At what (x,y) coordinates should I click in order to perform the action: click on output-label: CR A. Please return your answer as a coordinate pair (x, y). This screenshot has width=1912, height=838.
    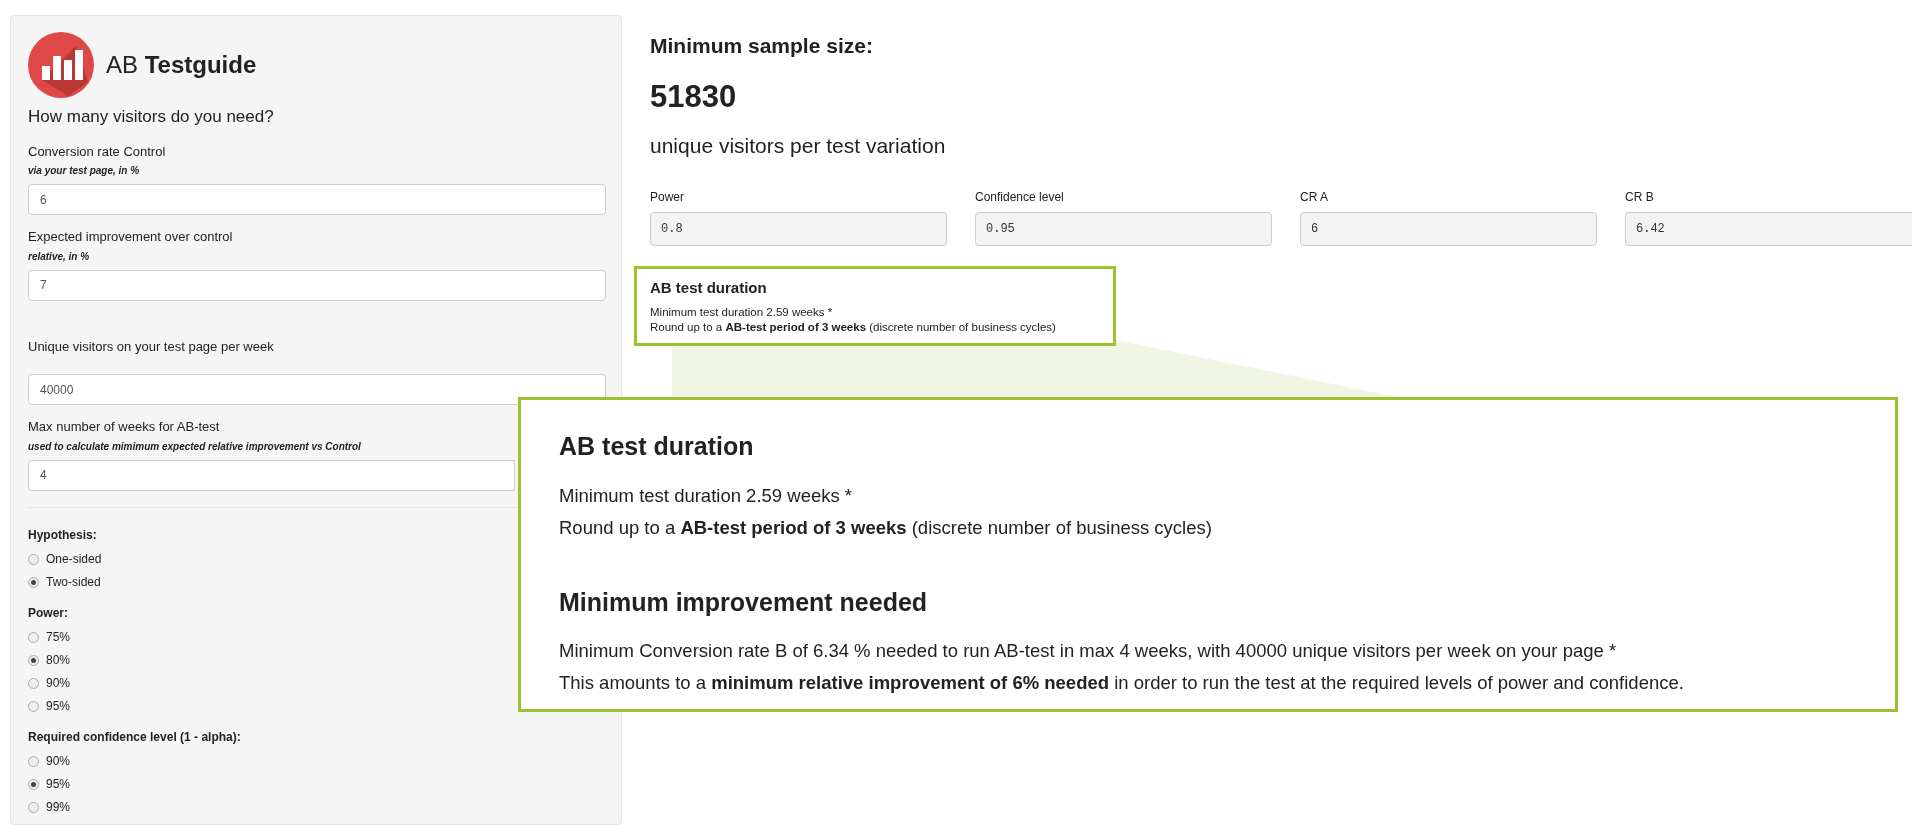
    Looking at the image, I should click on (1314, 197).